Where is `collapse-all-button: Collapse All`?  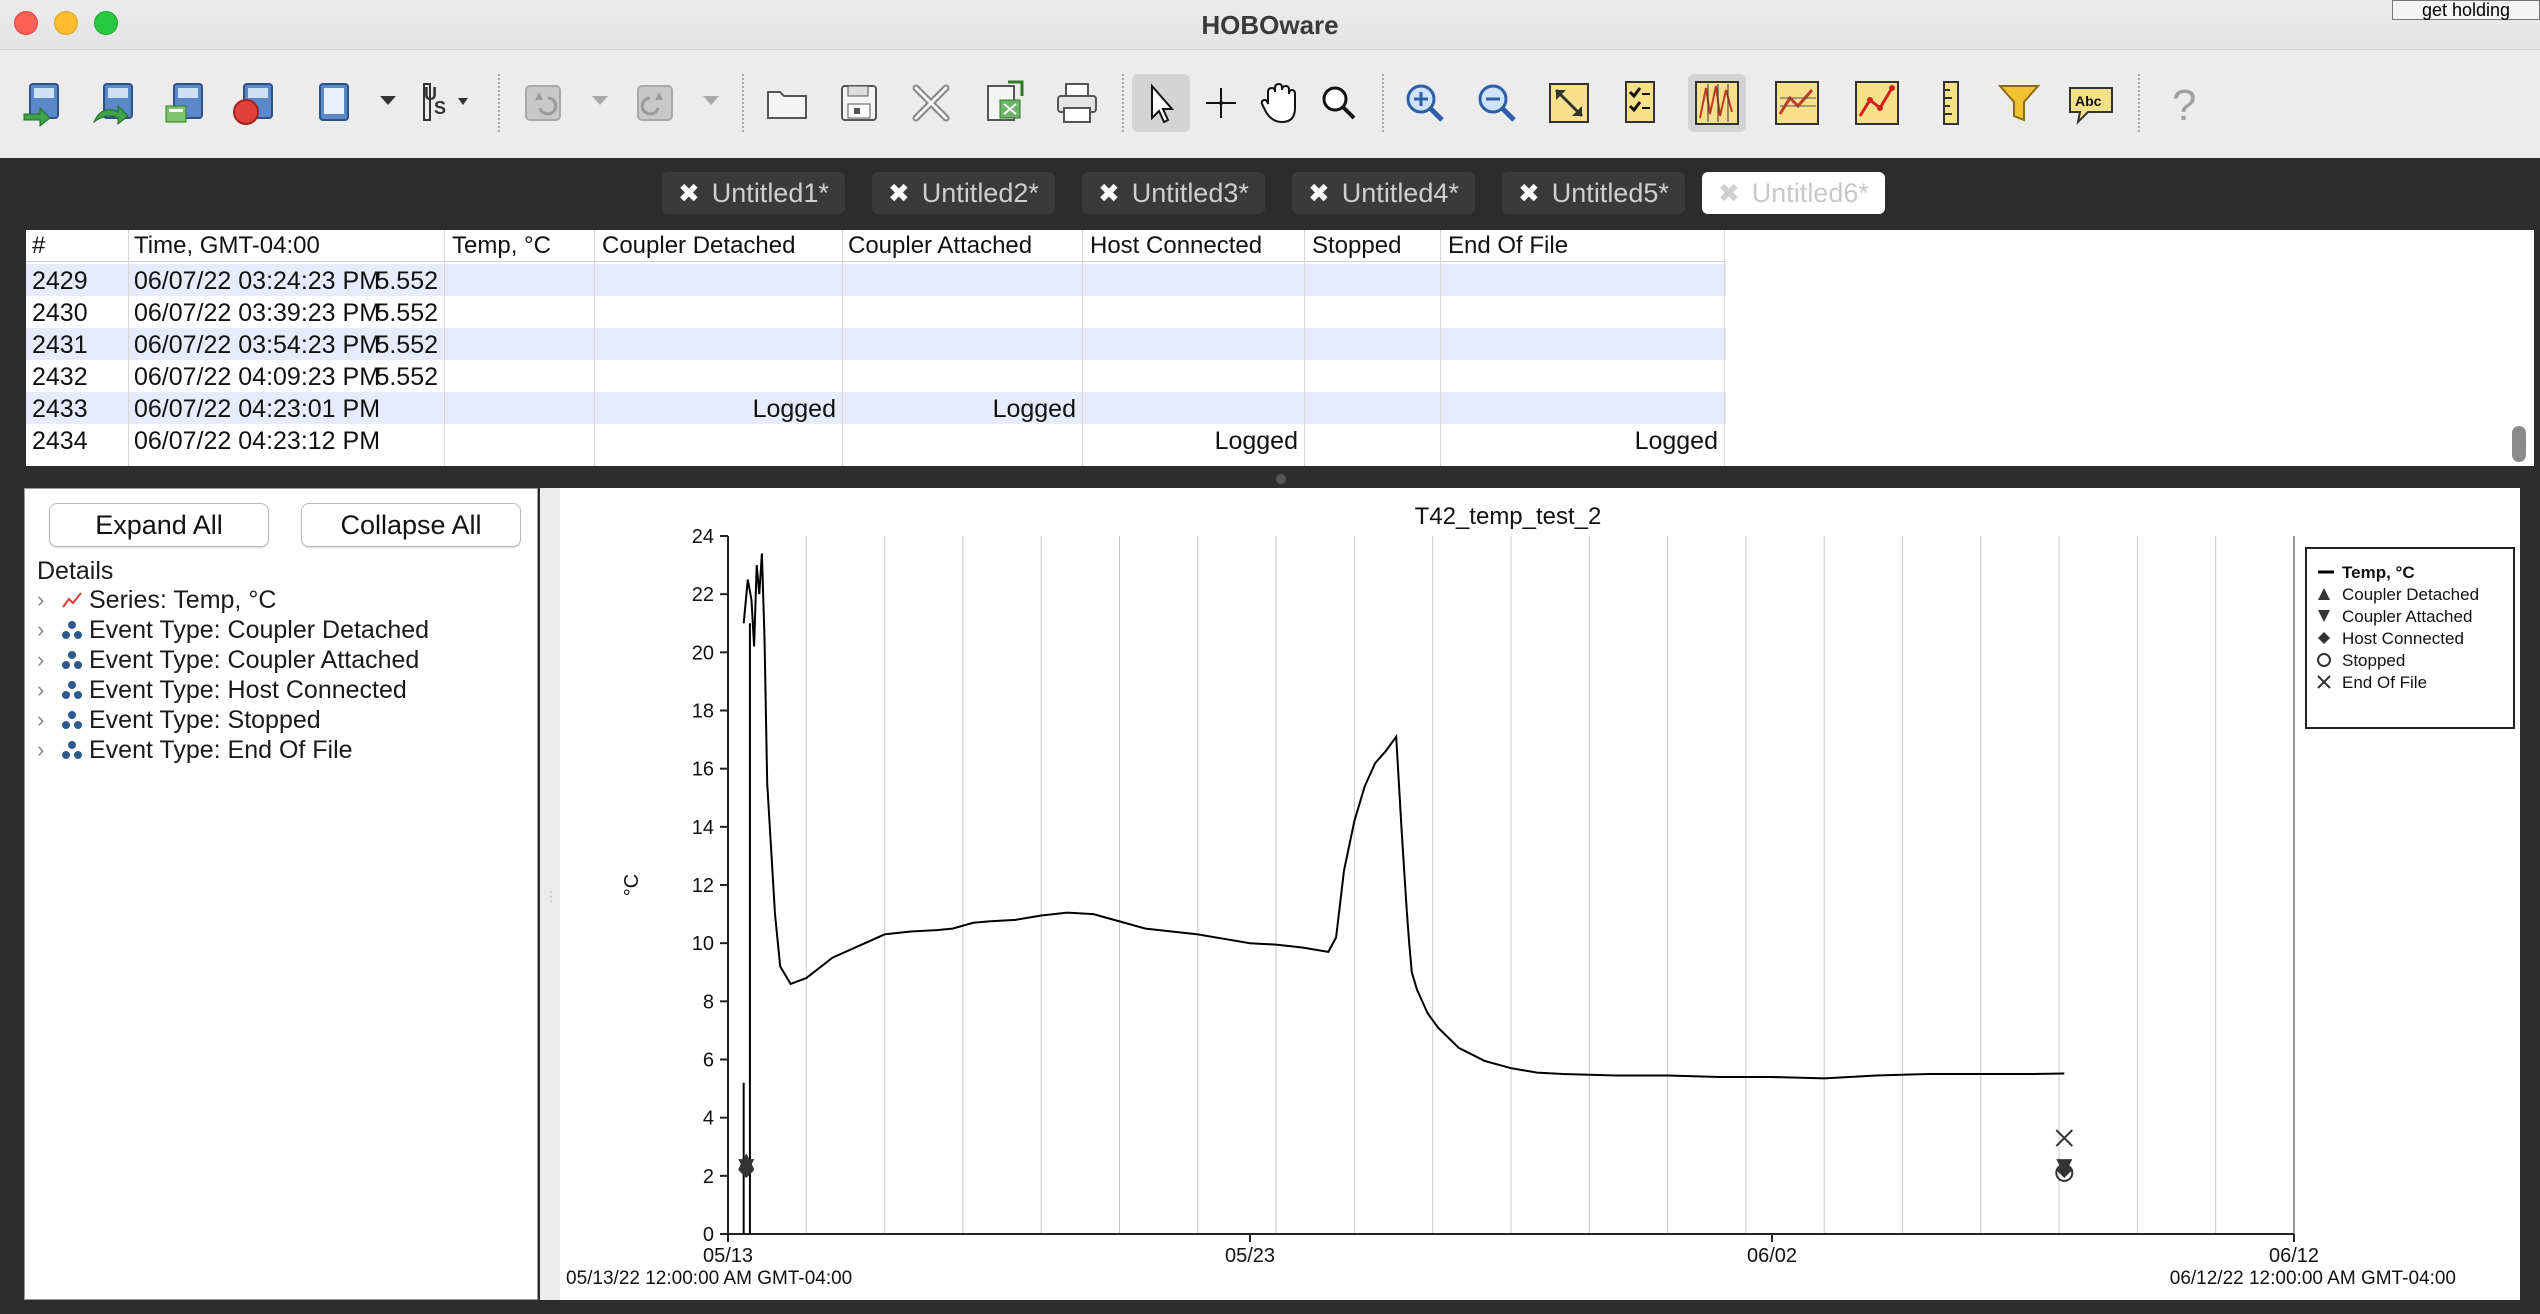 collapse-all-button: Collapse All is located at coordinates (411, 525).